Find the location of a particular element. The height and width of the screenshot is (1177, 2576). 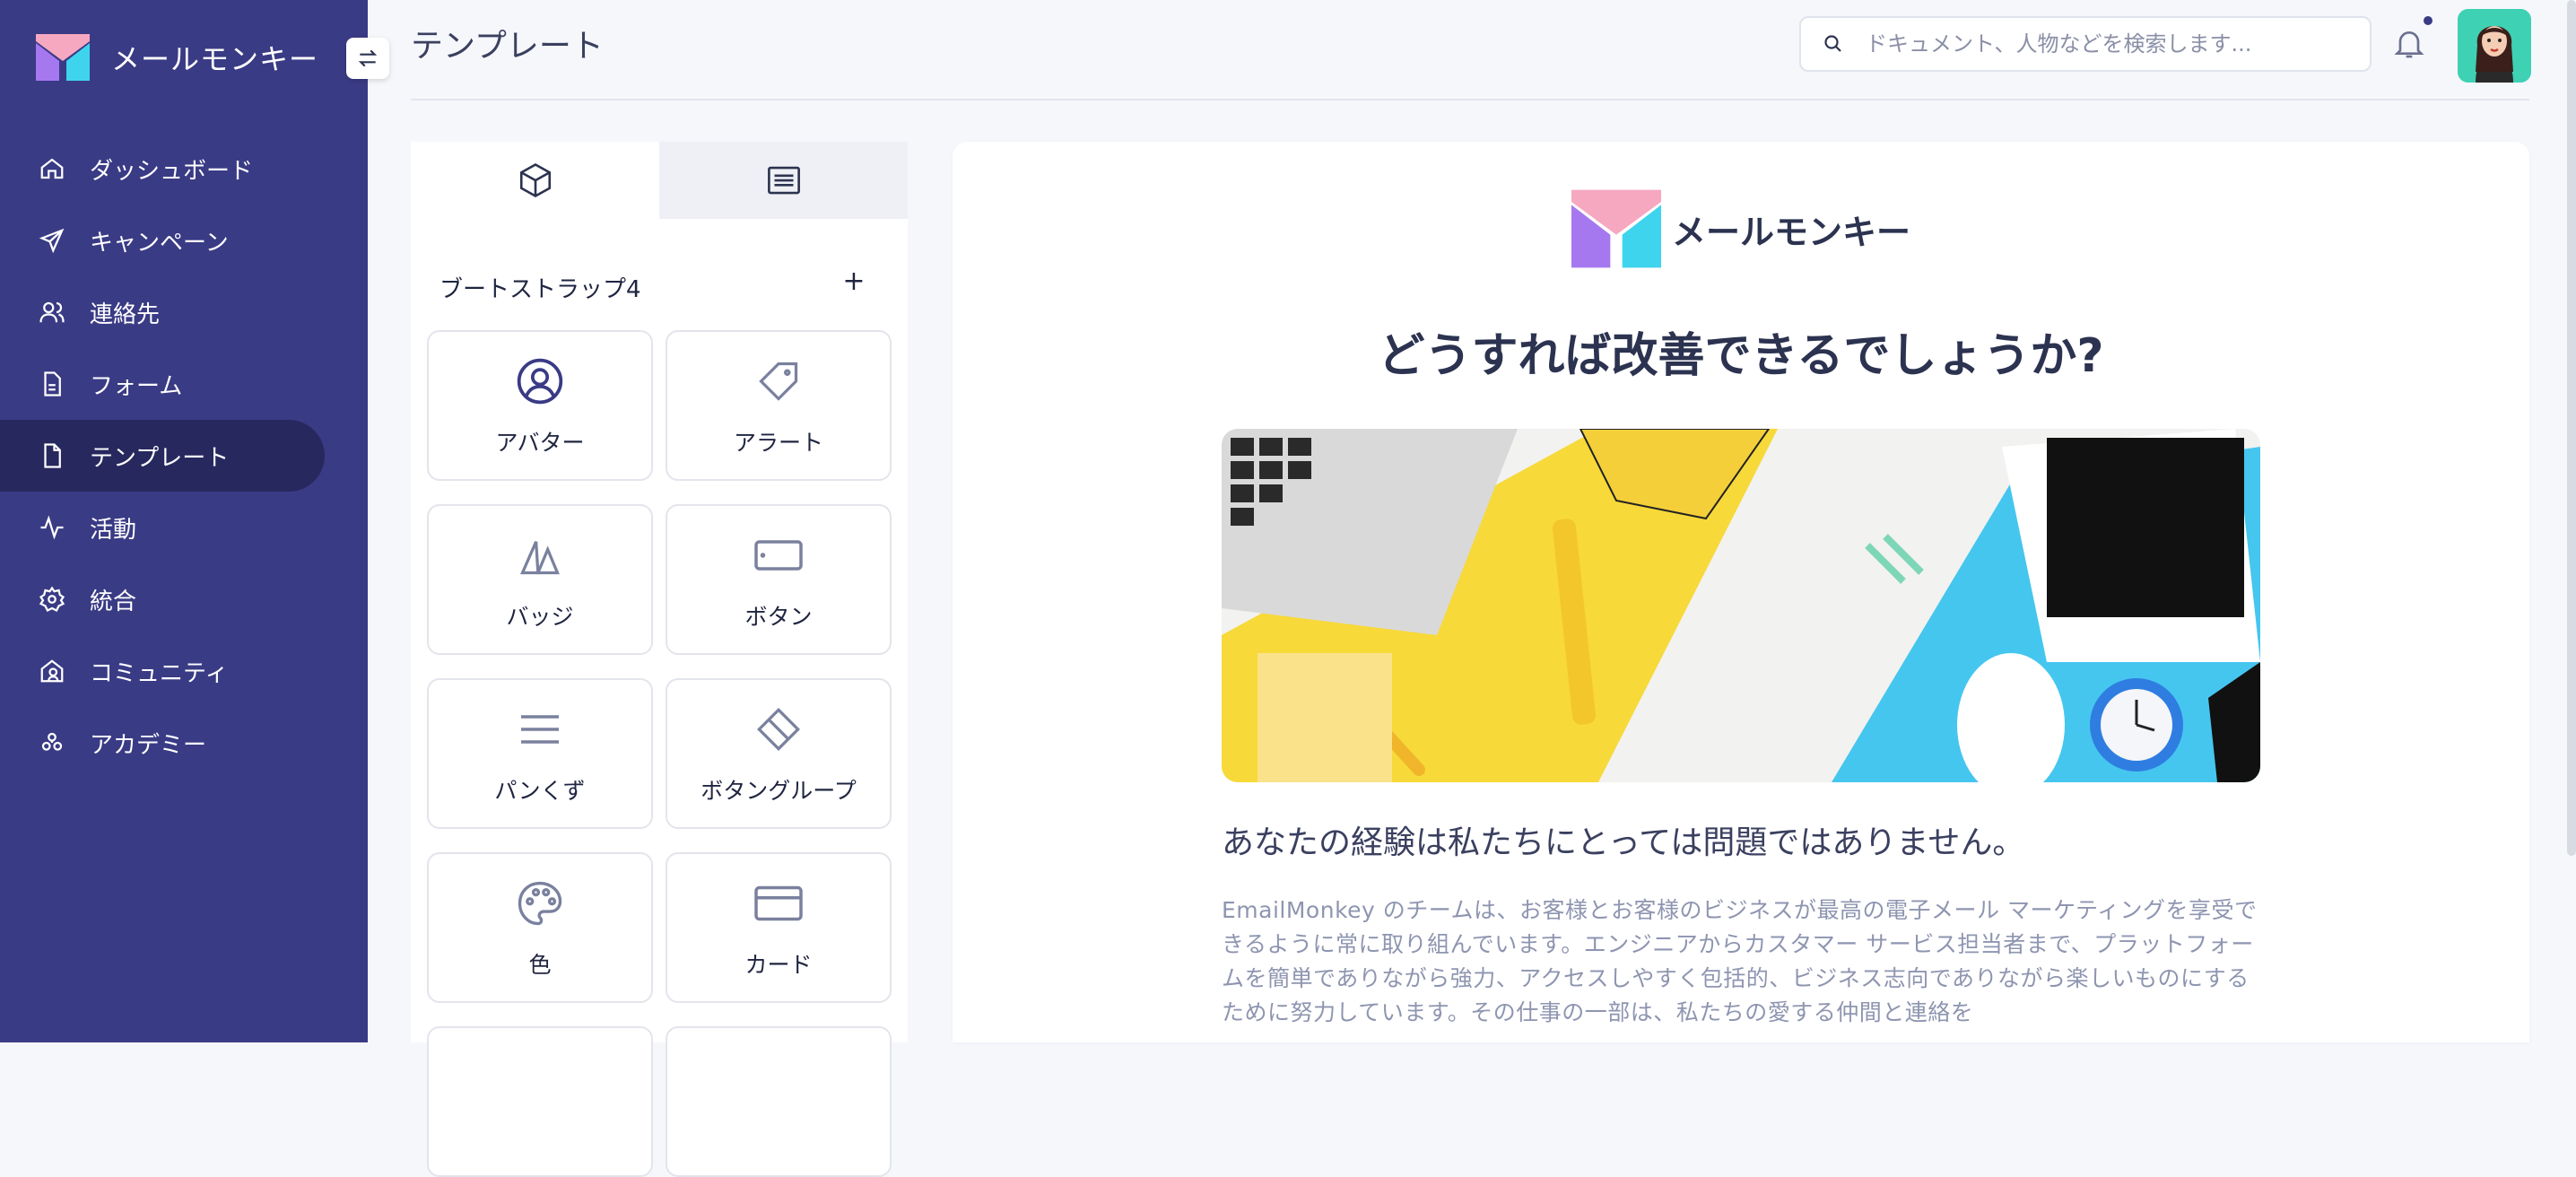

community-icon is located at coordinates (52, 671).